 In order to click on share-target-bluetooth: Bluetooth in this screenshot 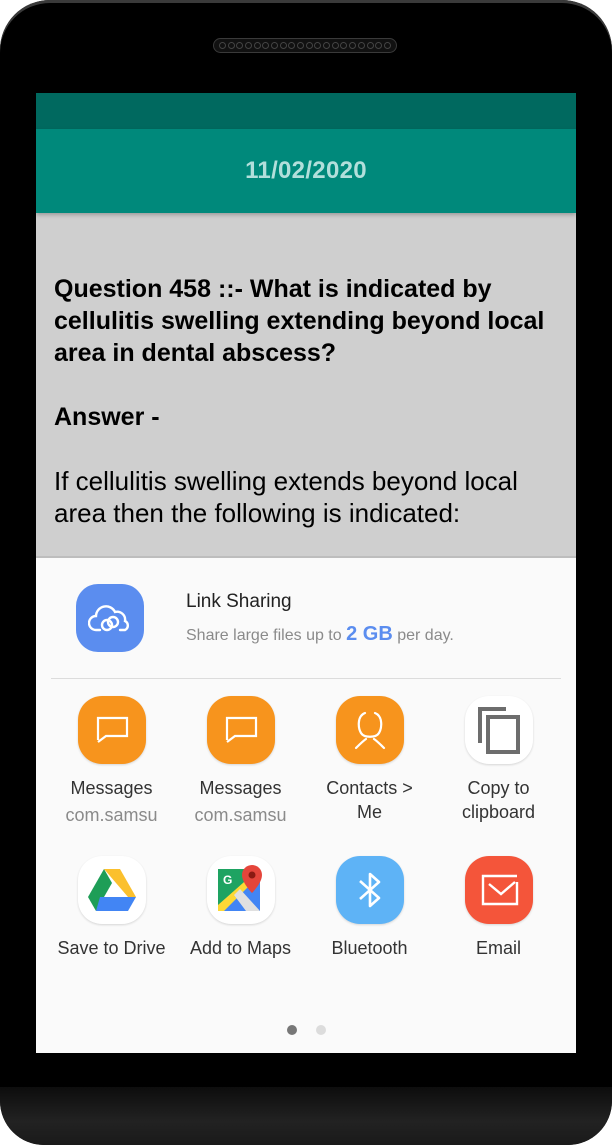, I will do `click(369, 926)`.